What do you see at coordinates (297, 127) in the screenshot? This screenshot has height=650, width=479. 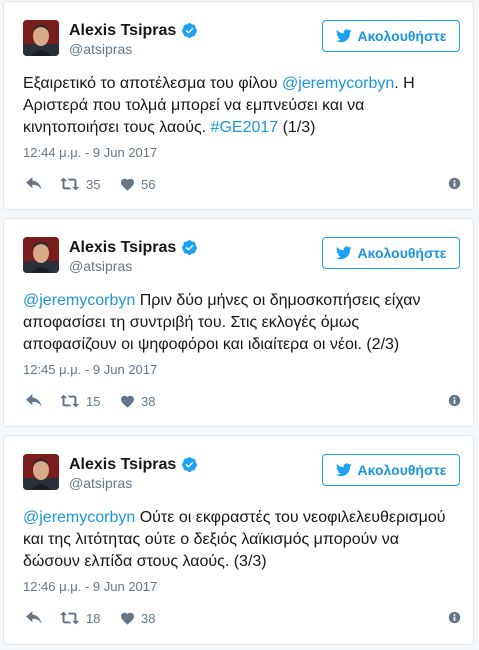 I see `tweet-text-segment: (1/3)` at bounding box center [297, 127].